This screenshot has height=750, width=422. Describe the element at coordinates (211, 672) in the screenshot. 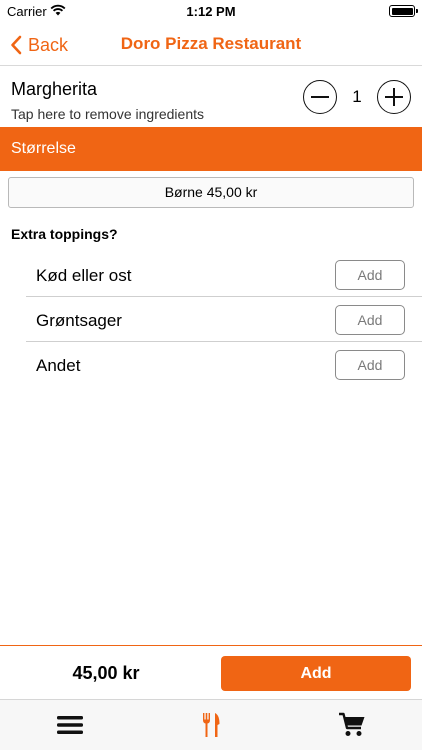

I see `order-footer: 45,00 kr Add` at that location.